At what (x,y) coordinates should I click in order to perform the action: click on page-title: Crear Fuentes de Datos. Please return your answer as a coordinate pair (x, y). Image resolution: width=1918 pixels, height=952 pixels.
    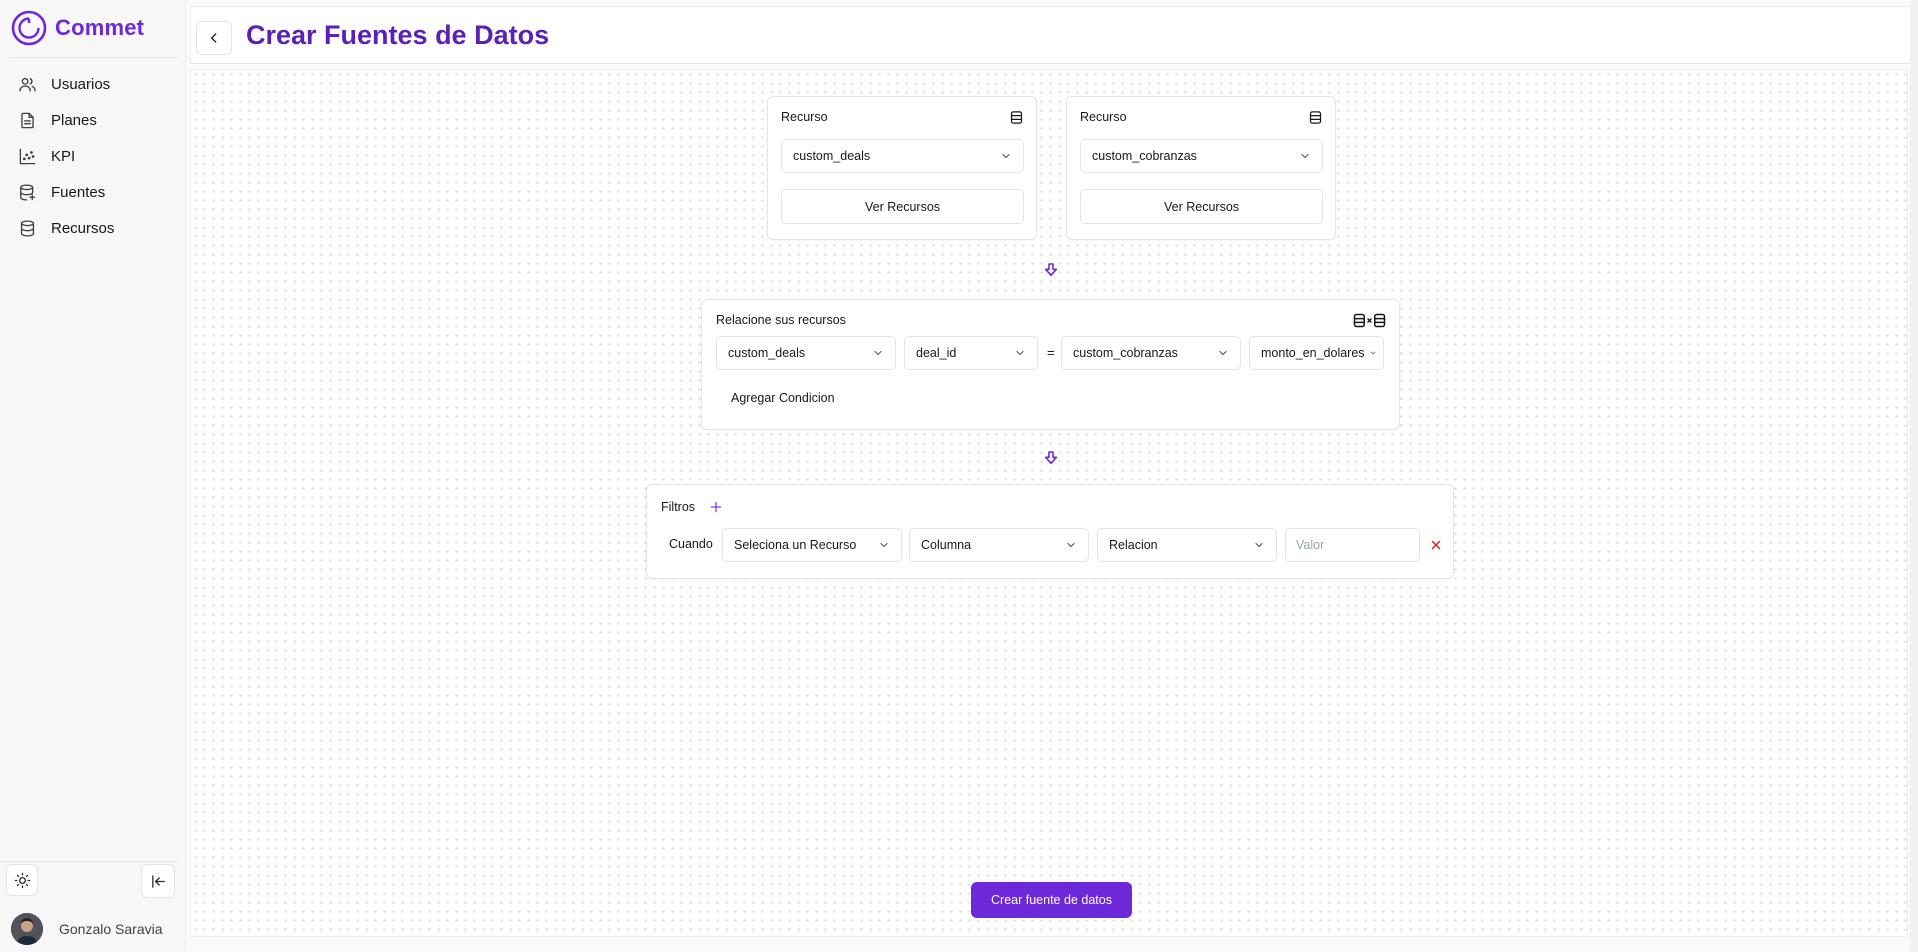
    Looking at the image, I should click on (398, 35).